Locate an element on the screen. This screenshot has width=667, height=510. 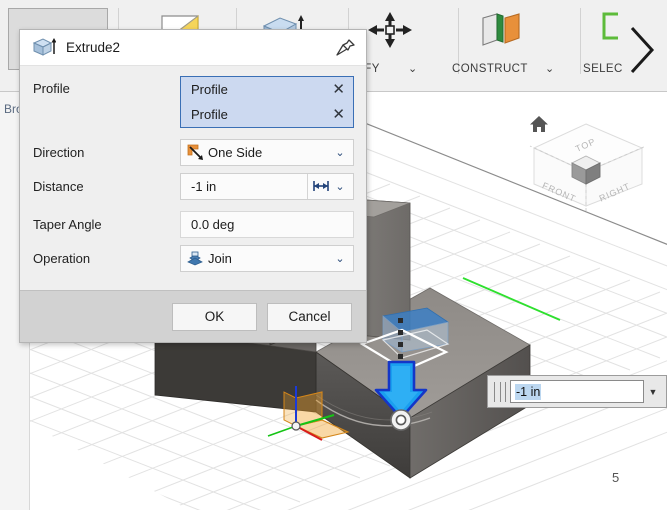
move-icon is located at coordinates (390, 30).